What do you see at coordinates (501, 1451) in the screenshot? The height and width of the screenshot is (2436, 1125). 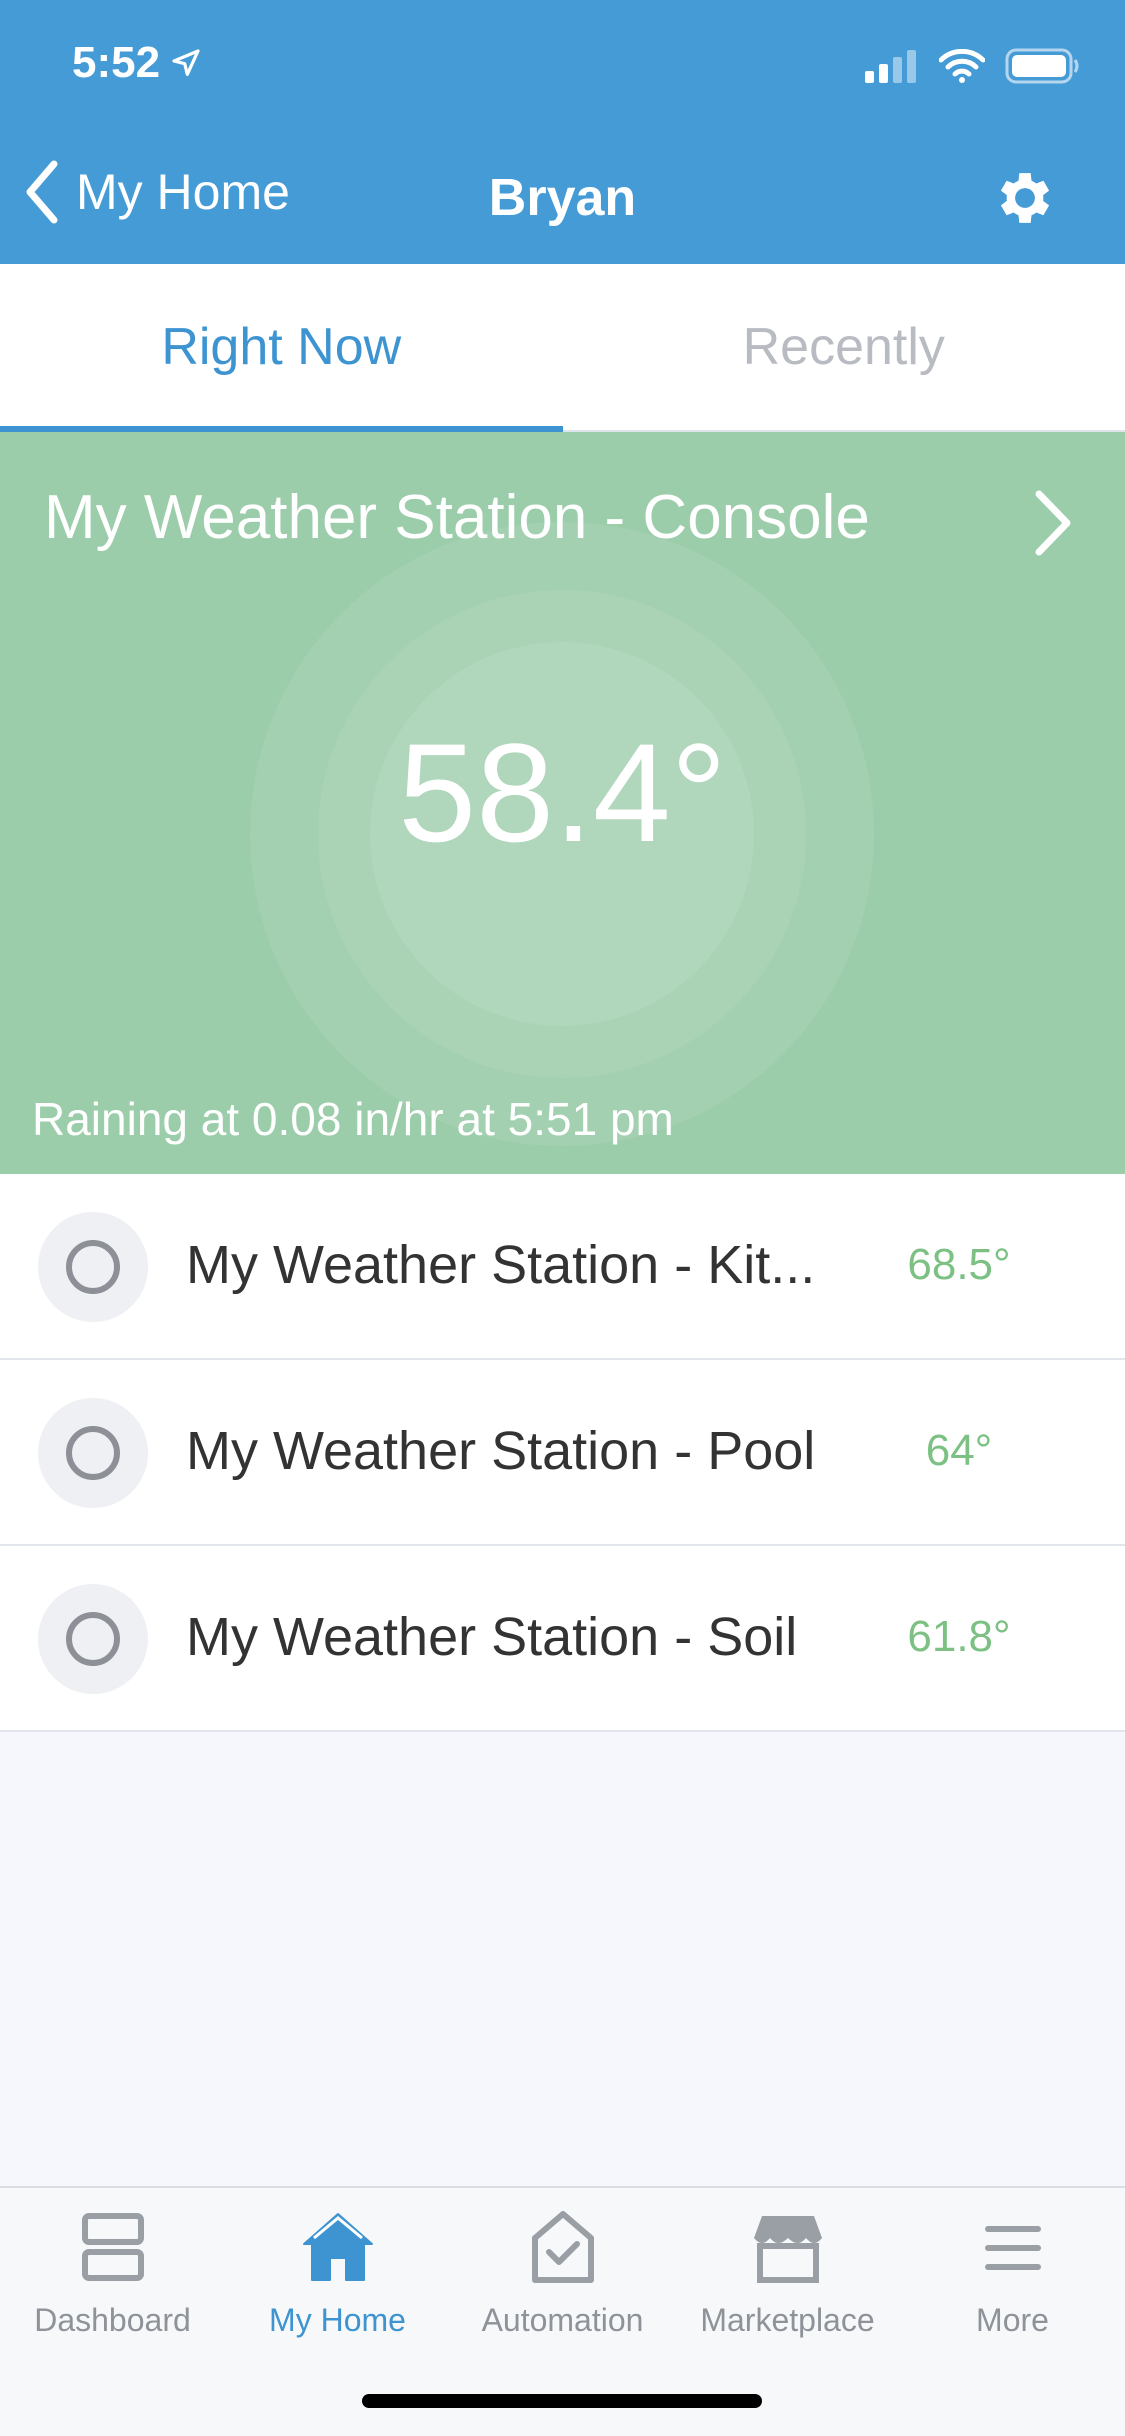 I see `device-name: My Weather Station - Pool` at bounding box center [501, 1451].